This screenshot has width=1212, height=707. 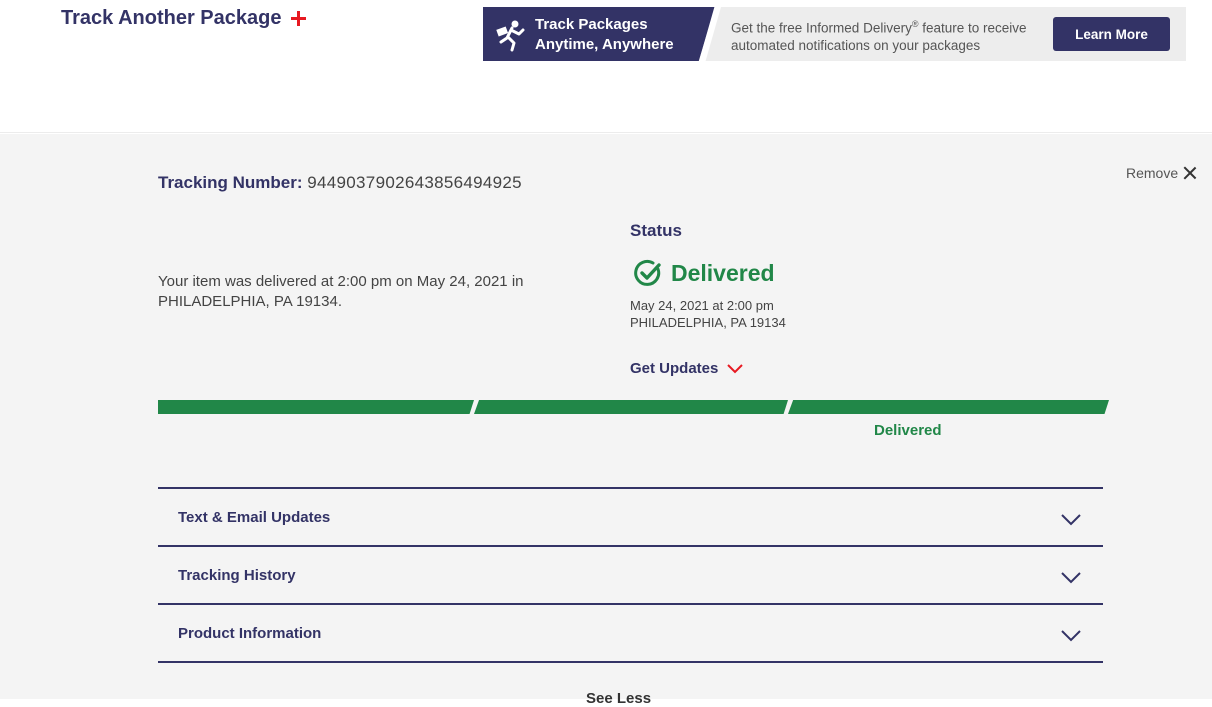 I want to click on learn-more-button: Learn More, so click(x=1111, y=34).